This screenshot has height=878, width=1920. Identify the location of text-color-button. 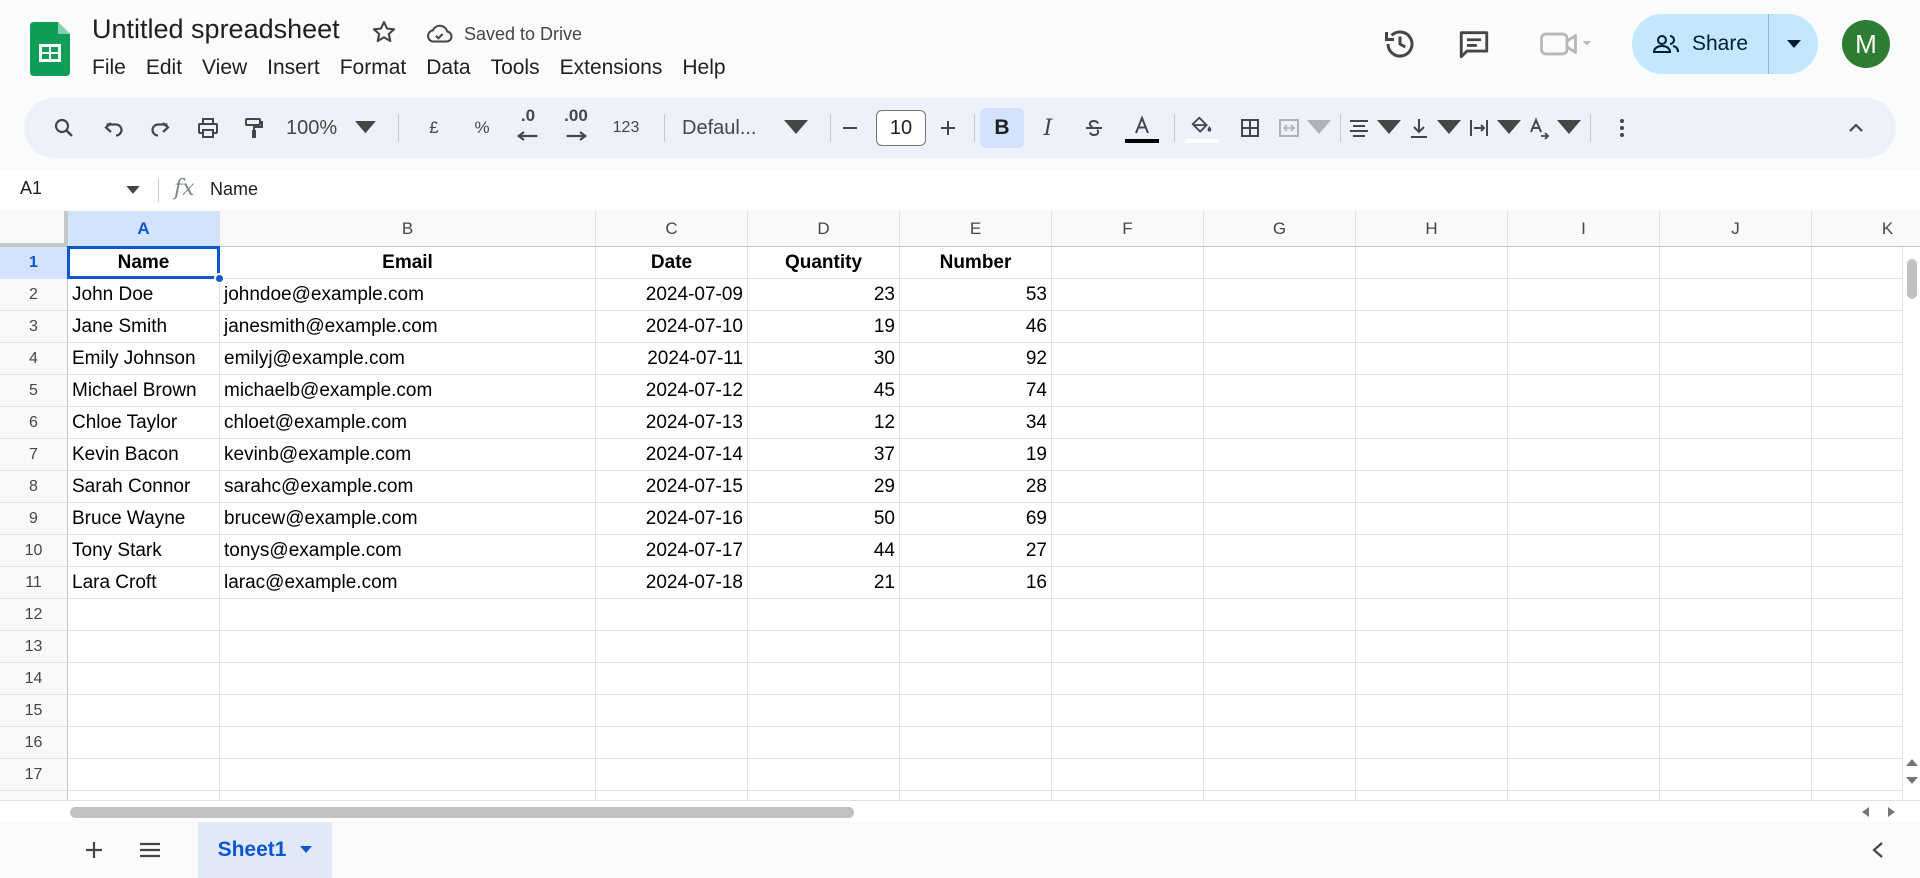
(1142, 128).